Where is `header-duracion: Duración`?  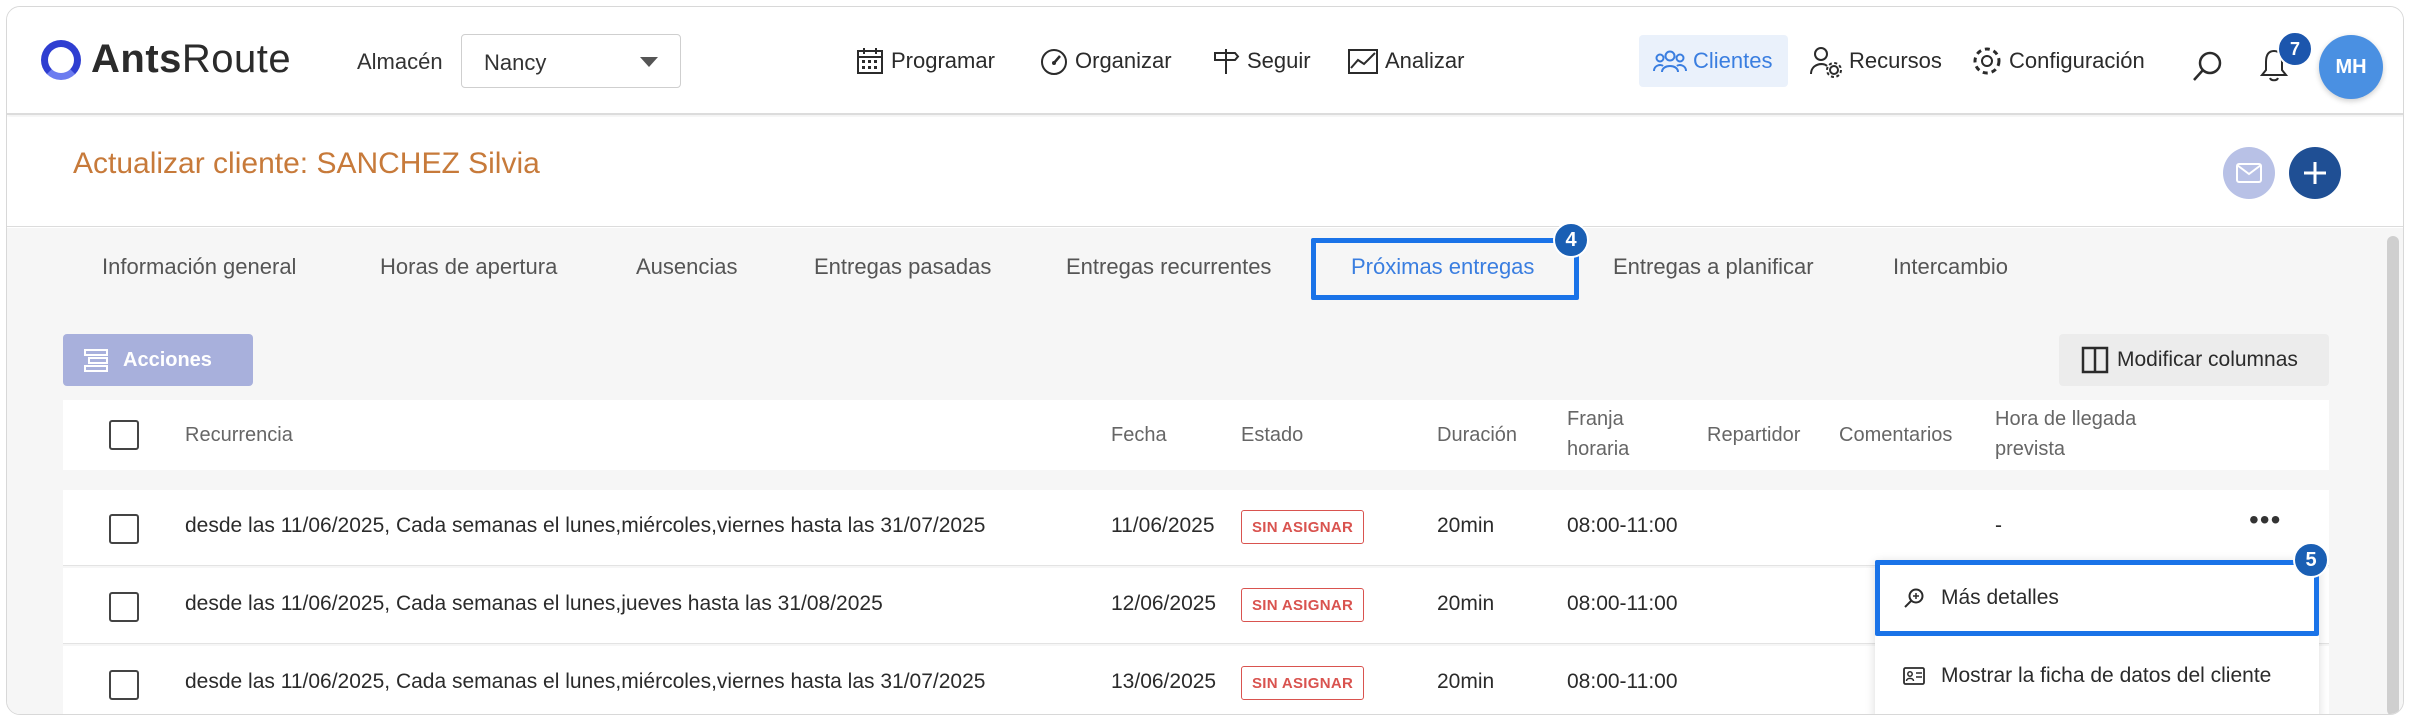
header-duracion: Duración is located at coordinates (1477, 435).